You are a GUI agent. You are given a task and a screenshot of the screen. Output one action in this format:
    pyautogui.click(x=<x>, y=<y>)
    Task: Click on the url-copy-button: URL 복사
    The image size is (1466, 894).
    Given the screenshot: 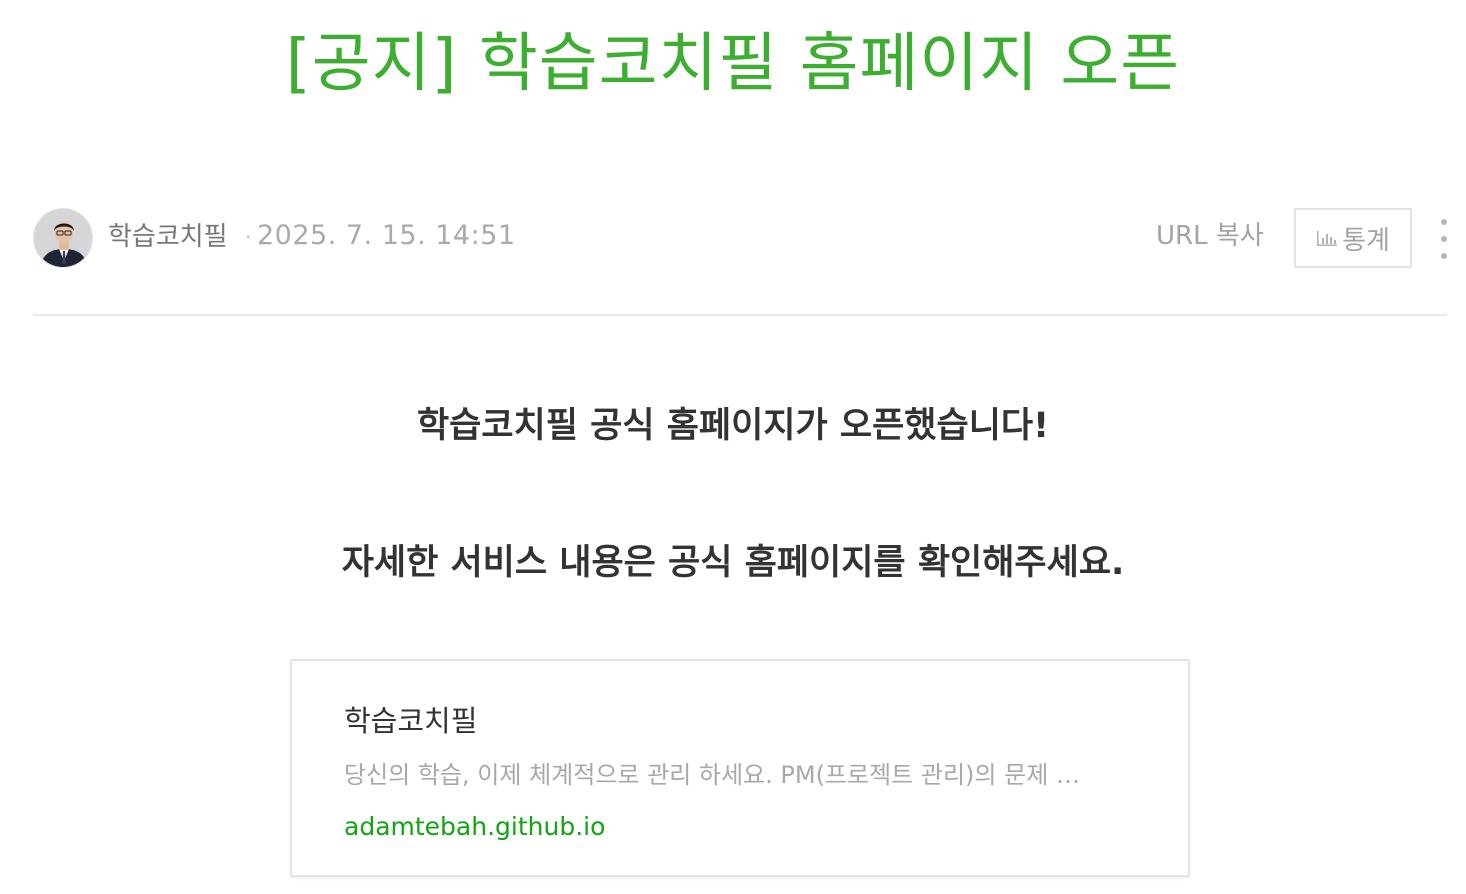 What is the action you would take?
    pyautogui.click(x=1210, y=236)
    